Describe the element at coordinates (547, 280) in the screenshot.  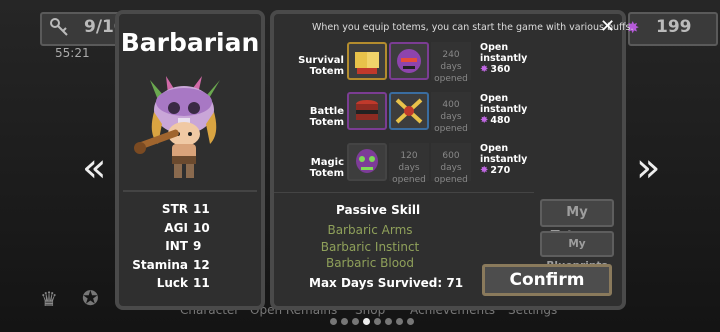
I see `confirm-button: Confirm` at that location.